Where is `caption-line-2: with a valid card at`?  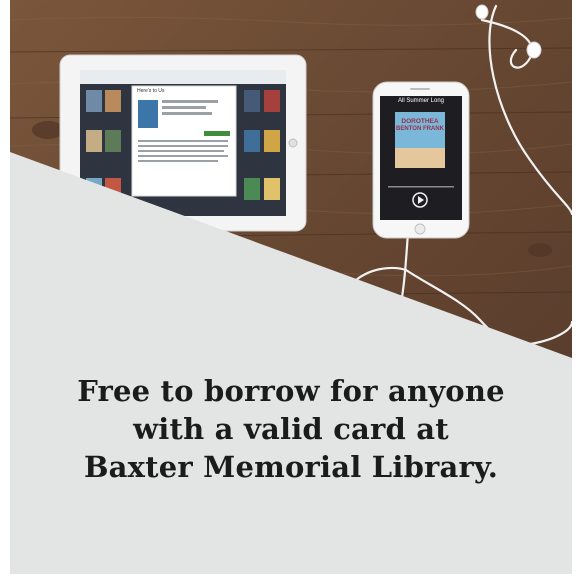 caption-line-2: with a valid card at is located at coordinates (291, 429).